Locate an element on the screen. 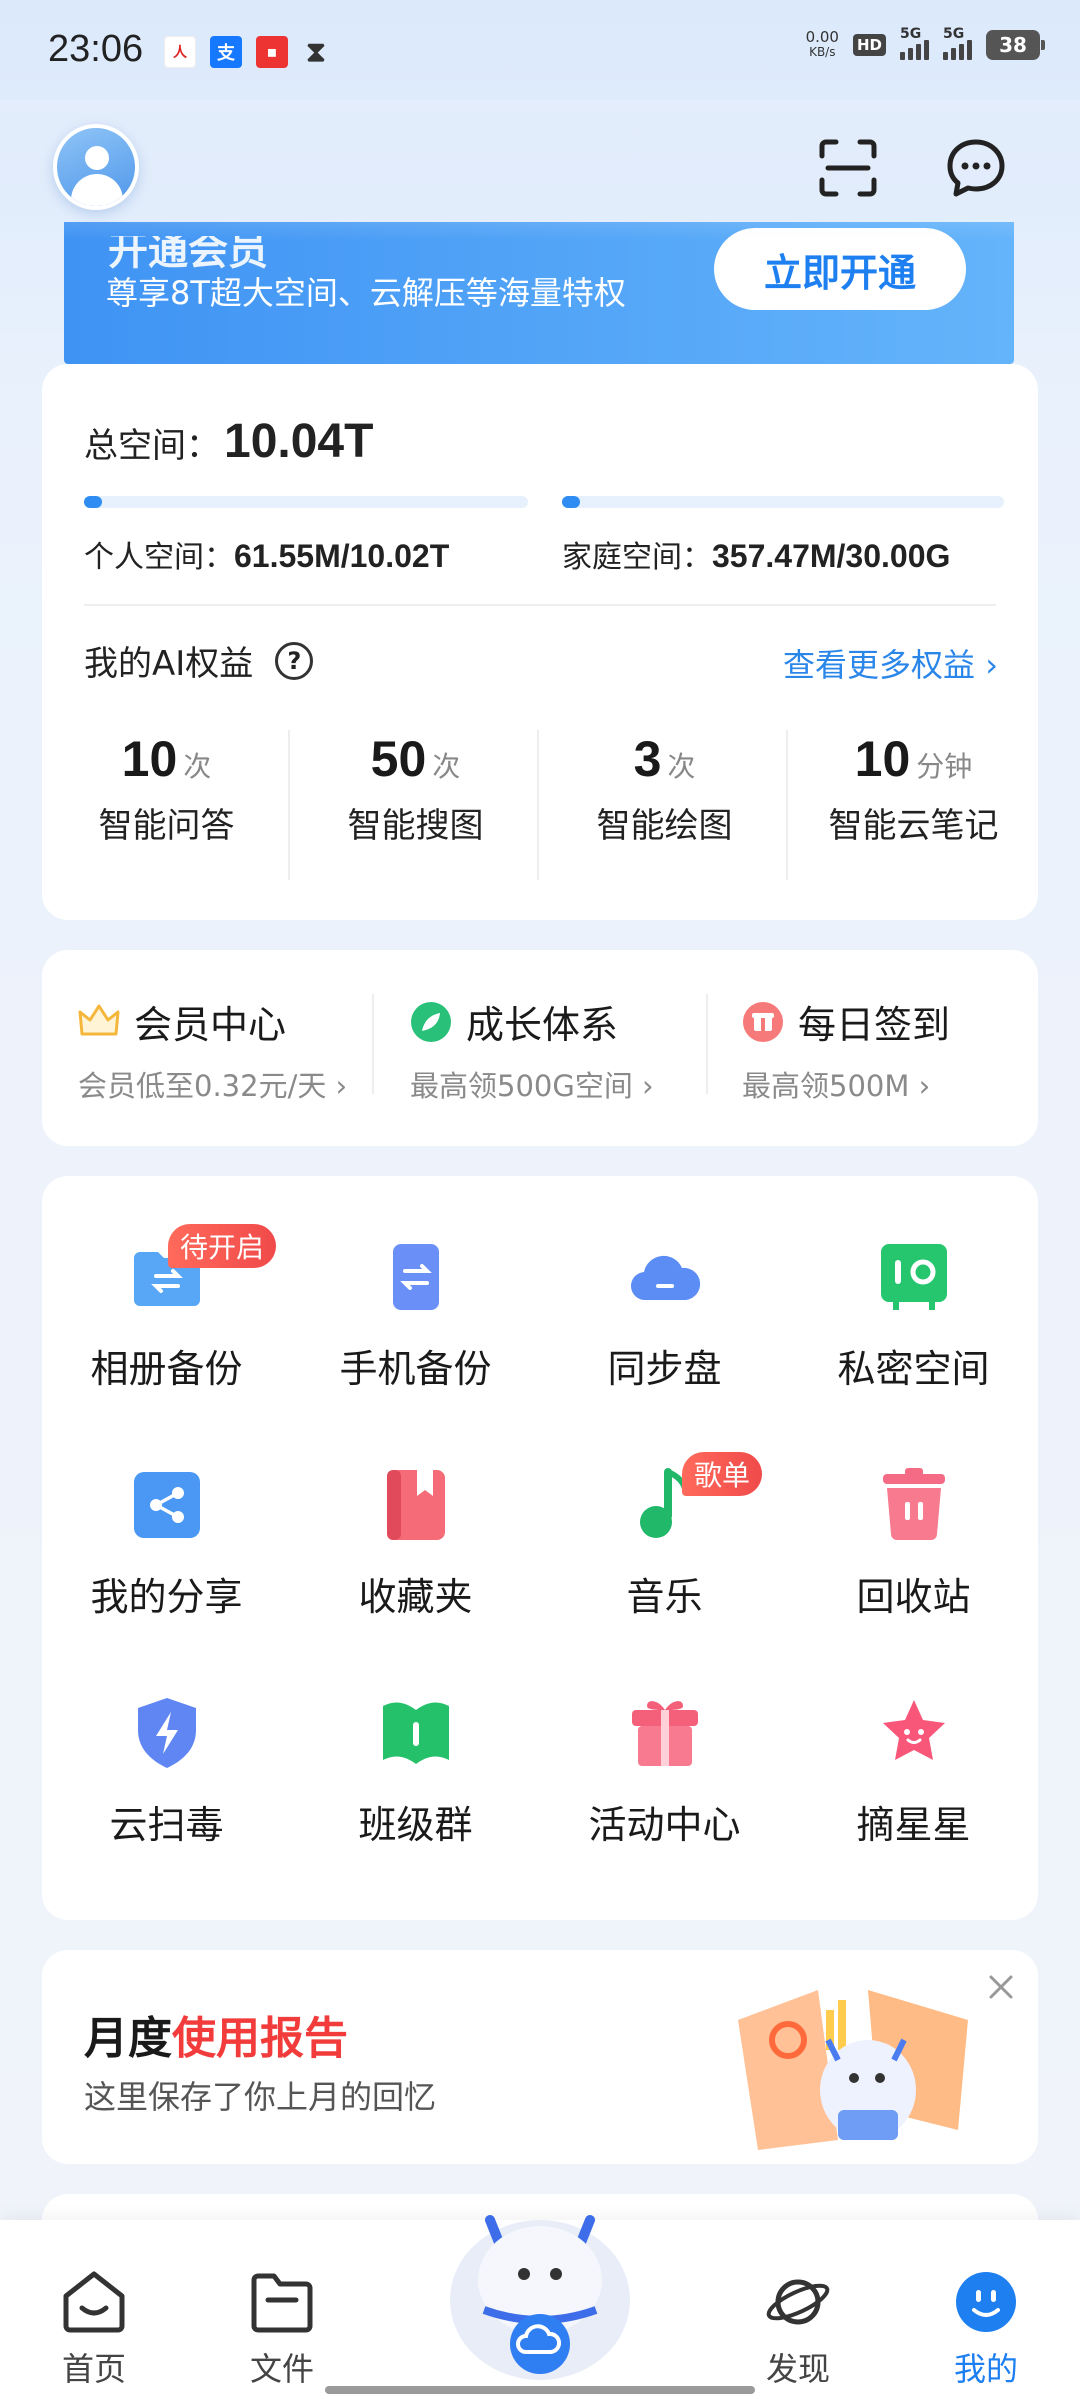 Image resolution: width=1080 pixels, height=2400 pixels. grid-sync-disk: 同步盘 is located at coordinates (664, 1283).